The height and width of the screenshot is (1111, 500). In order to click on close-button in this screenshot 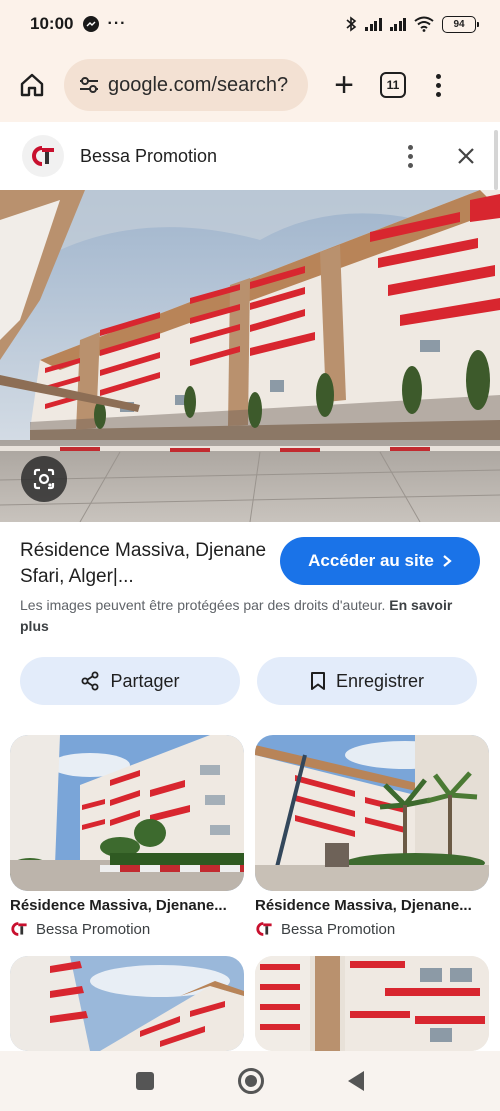, I will do `click(466, 156)`.